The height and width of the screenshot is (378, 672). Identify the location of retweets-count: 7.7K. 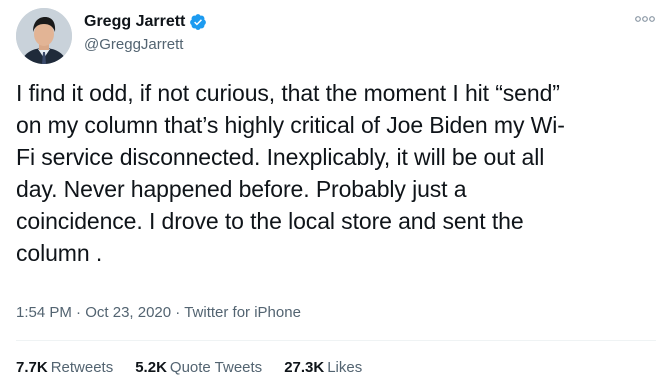
(32, 367).